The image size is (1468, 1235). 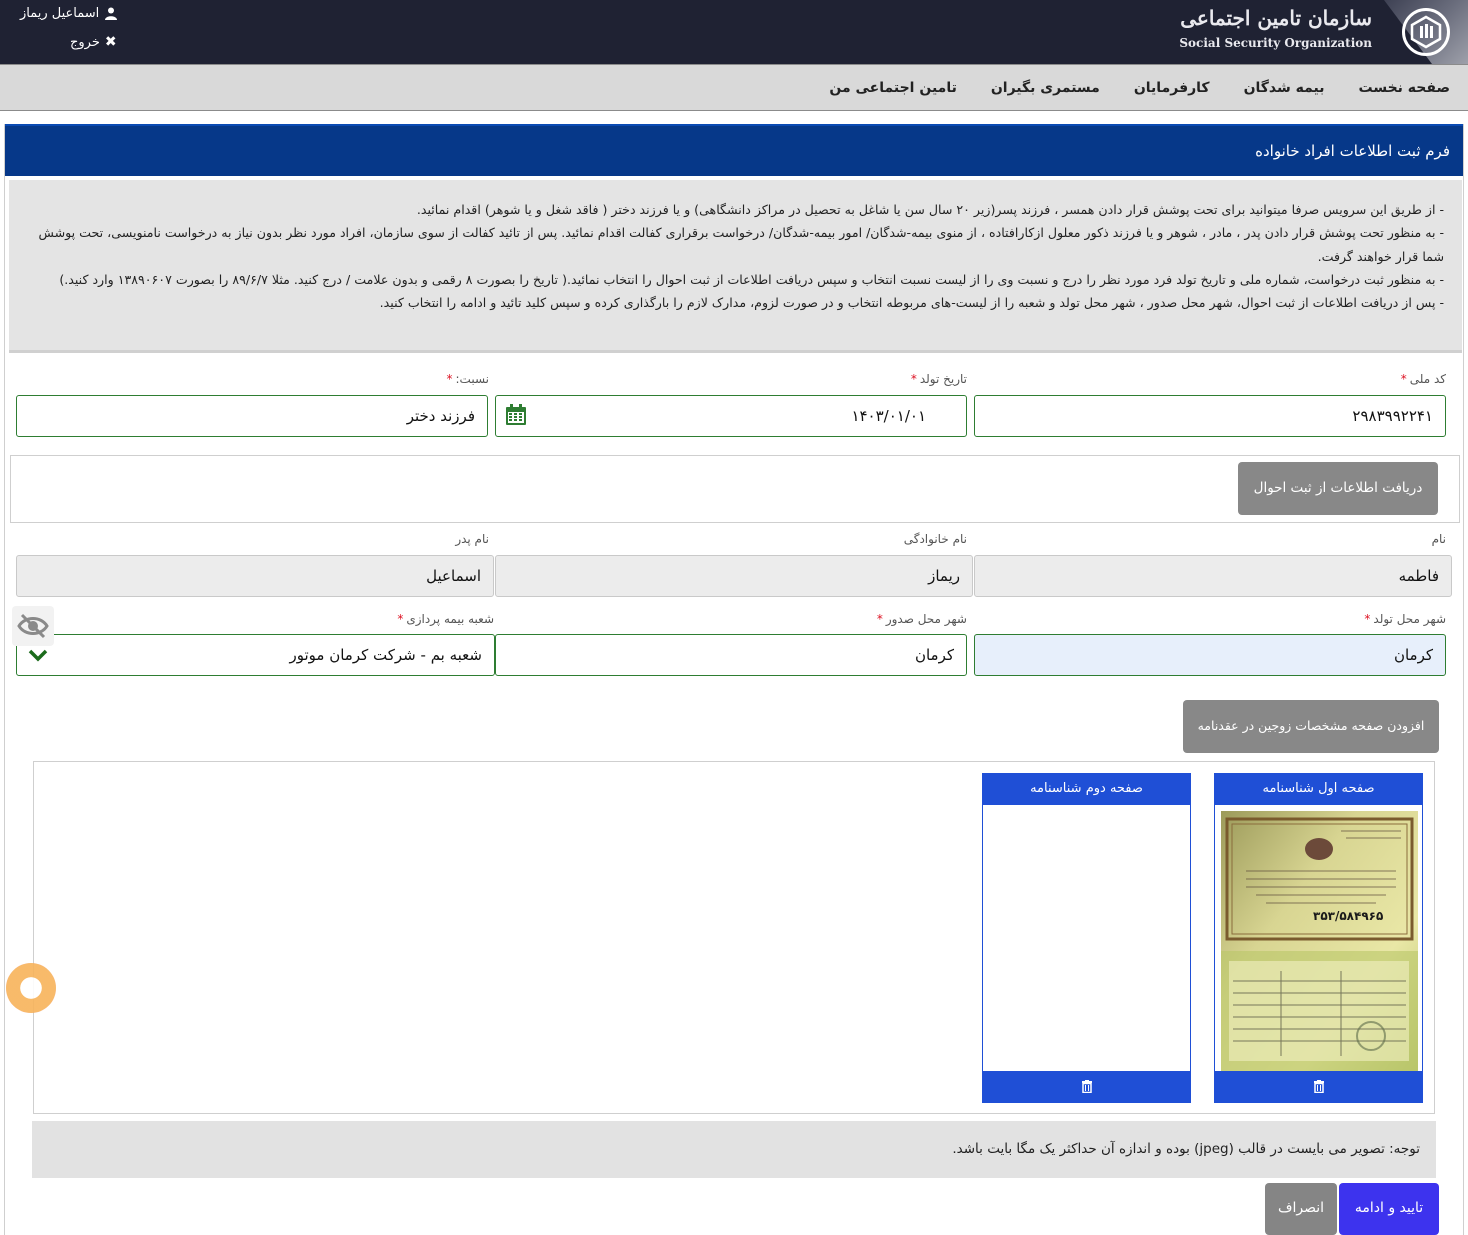 What do you see at coordinates (255, 576) in the screenshot?
I see `father-name-field: اسماعیل` at bounding box center [255, 576].